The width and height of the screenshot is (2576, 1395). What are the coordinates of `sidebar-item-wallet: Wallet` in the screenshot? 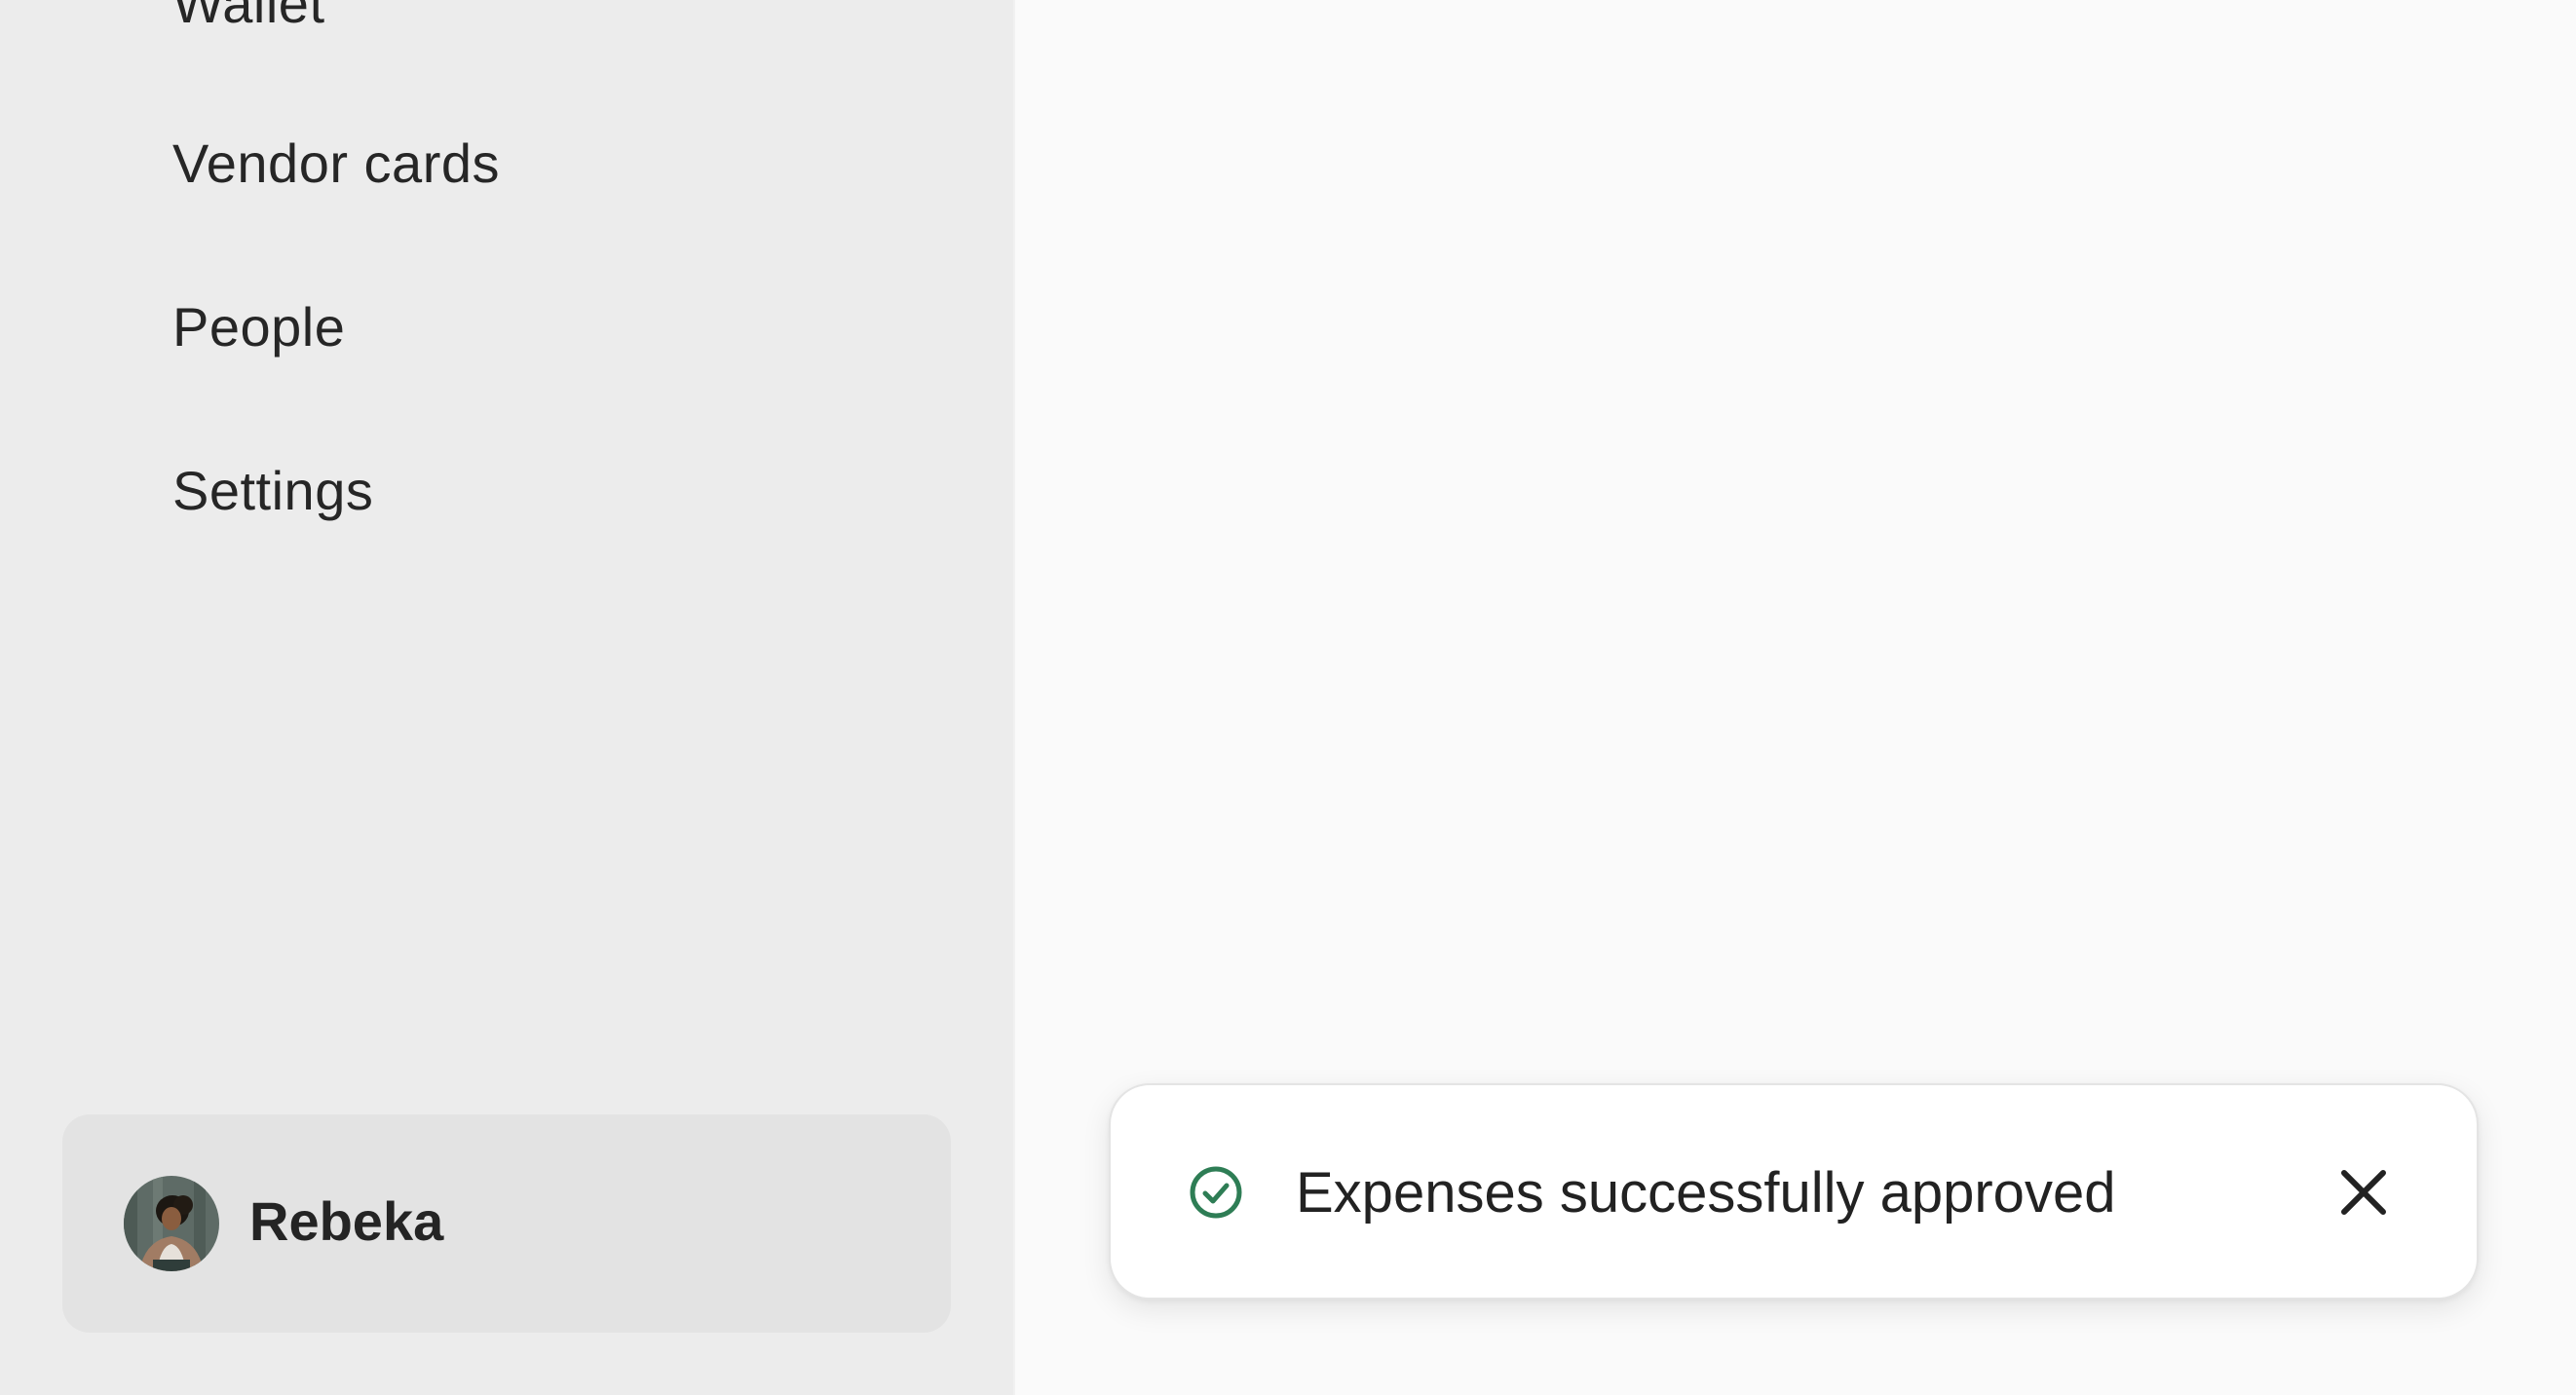 It's located at (248, 15).